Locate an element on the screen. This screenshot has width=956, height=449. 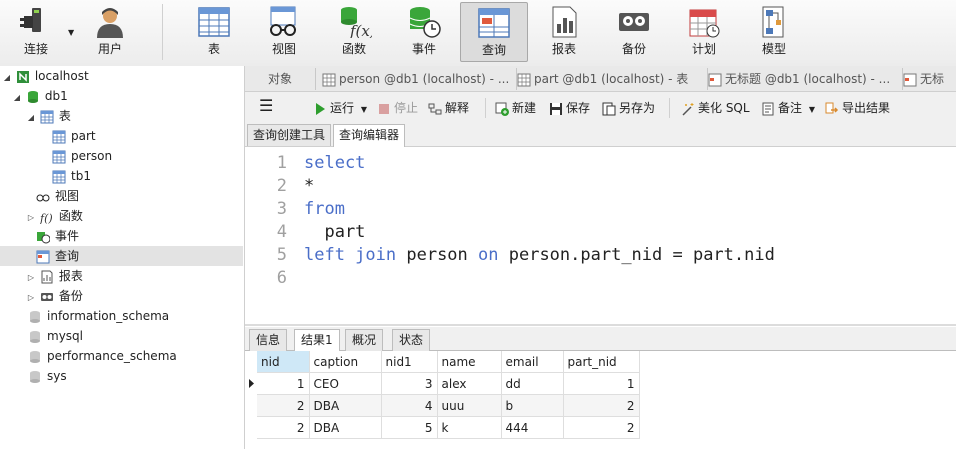
toolbar-label: 计划 is located at coordinates (703, 49).